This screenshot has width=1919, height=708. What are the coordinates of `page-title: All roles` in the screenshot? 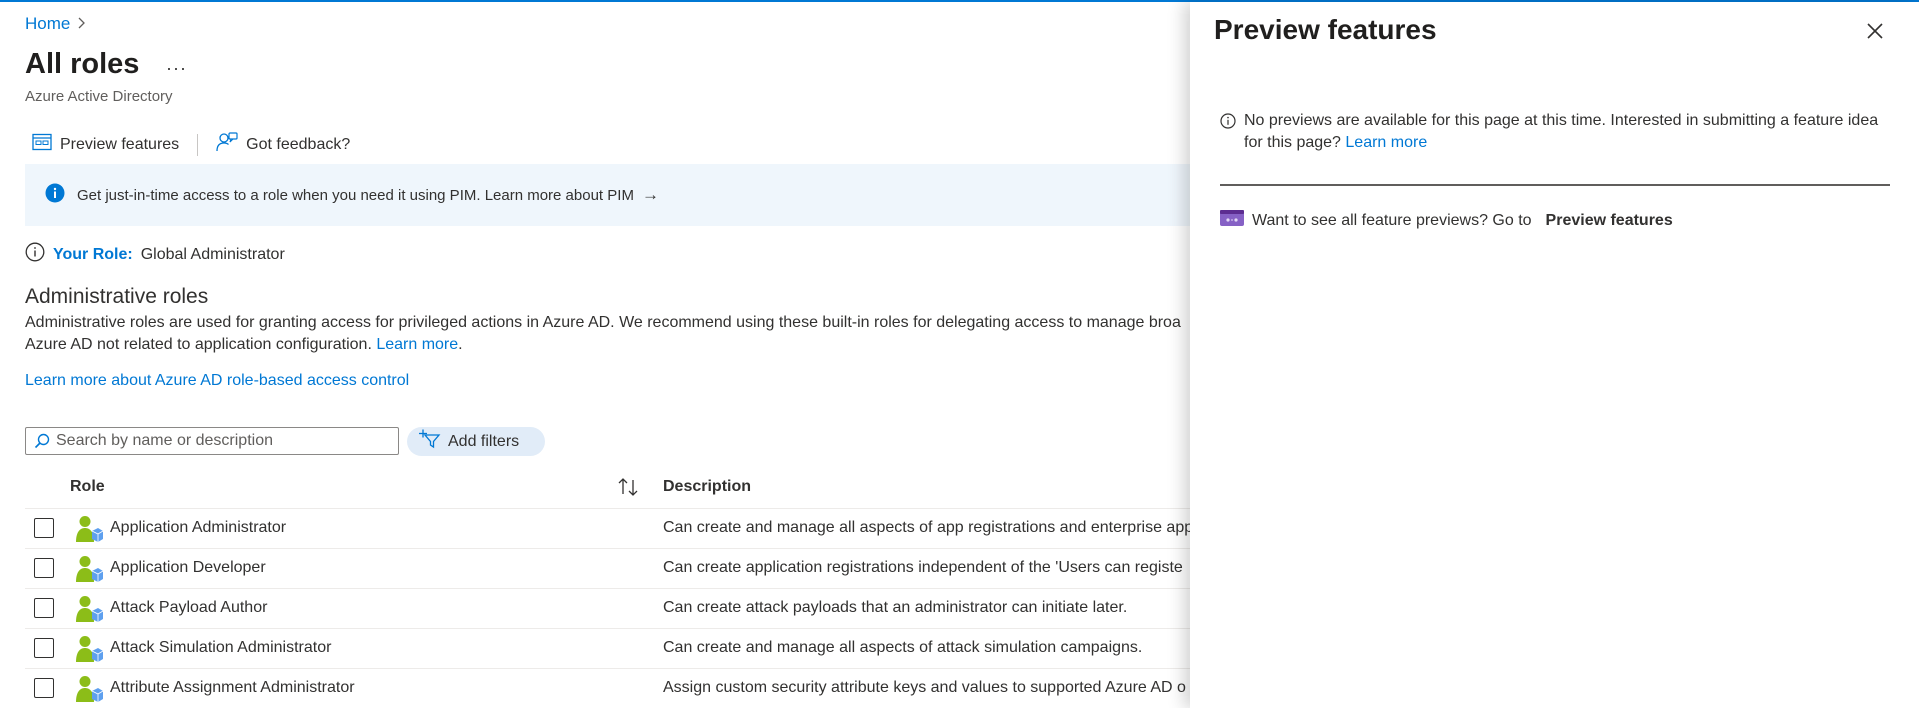 It's located at (82, 64).